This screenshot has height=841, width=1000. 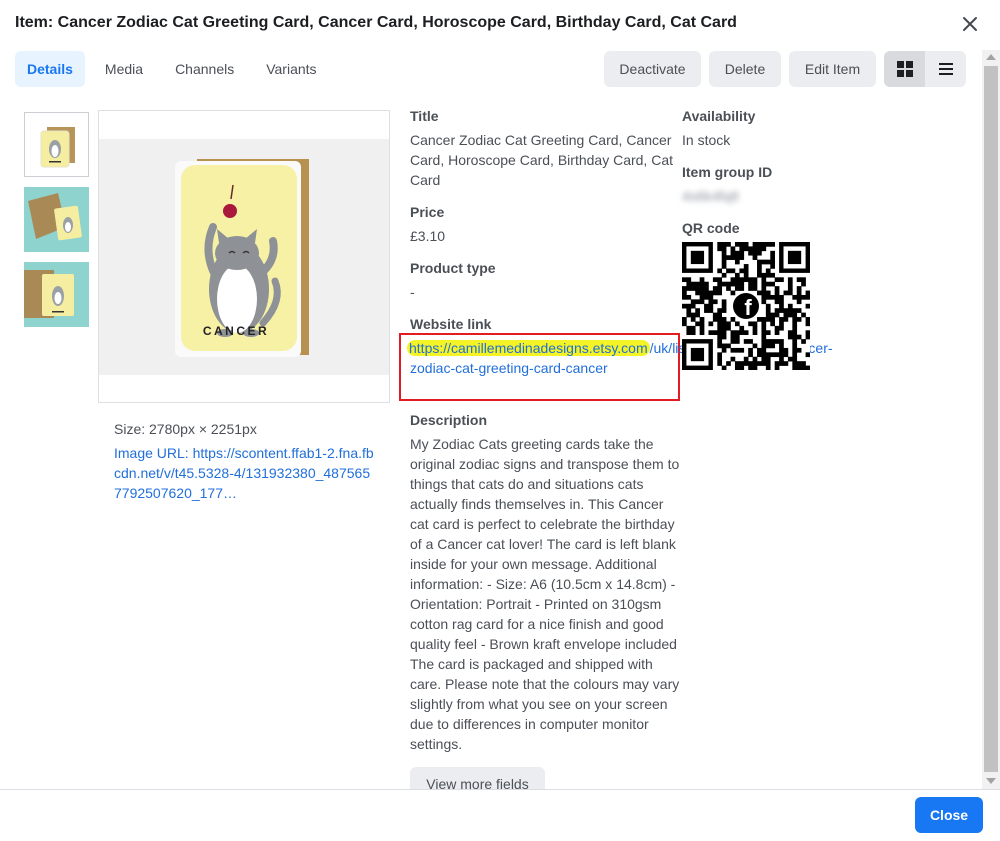 I want to click on qr-code: f, so click(x=746, y=306).